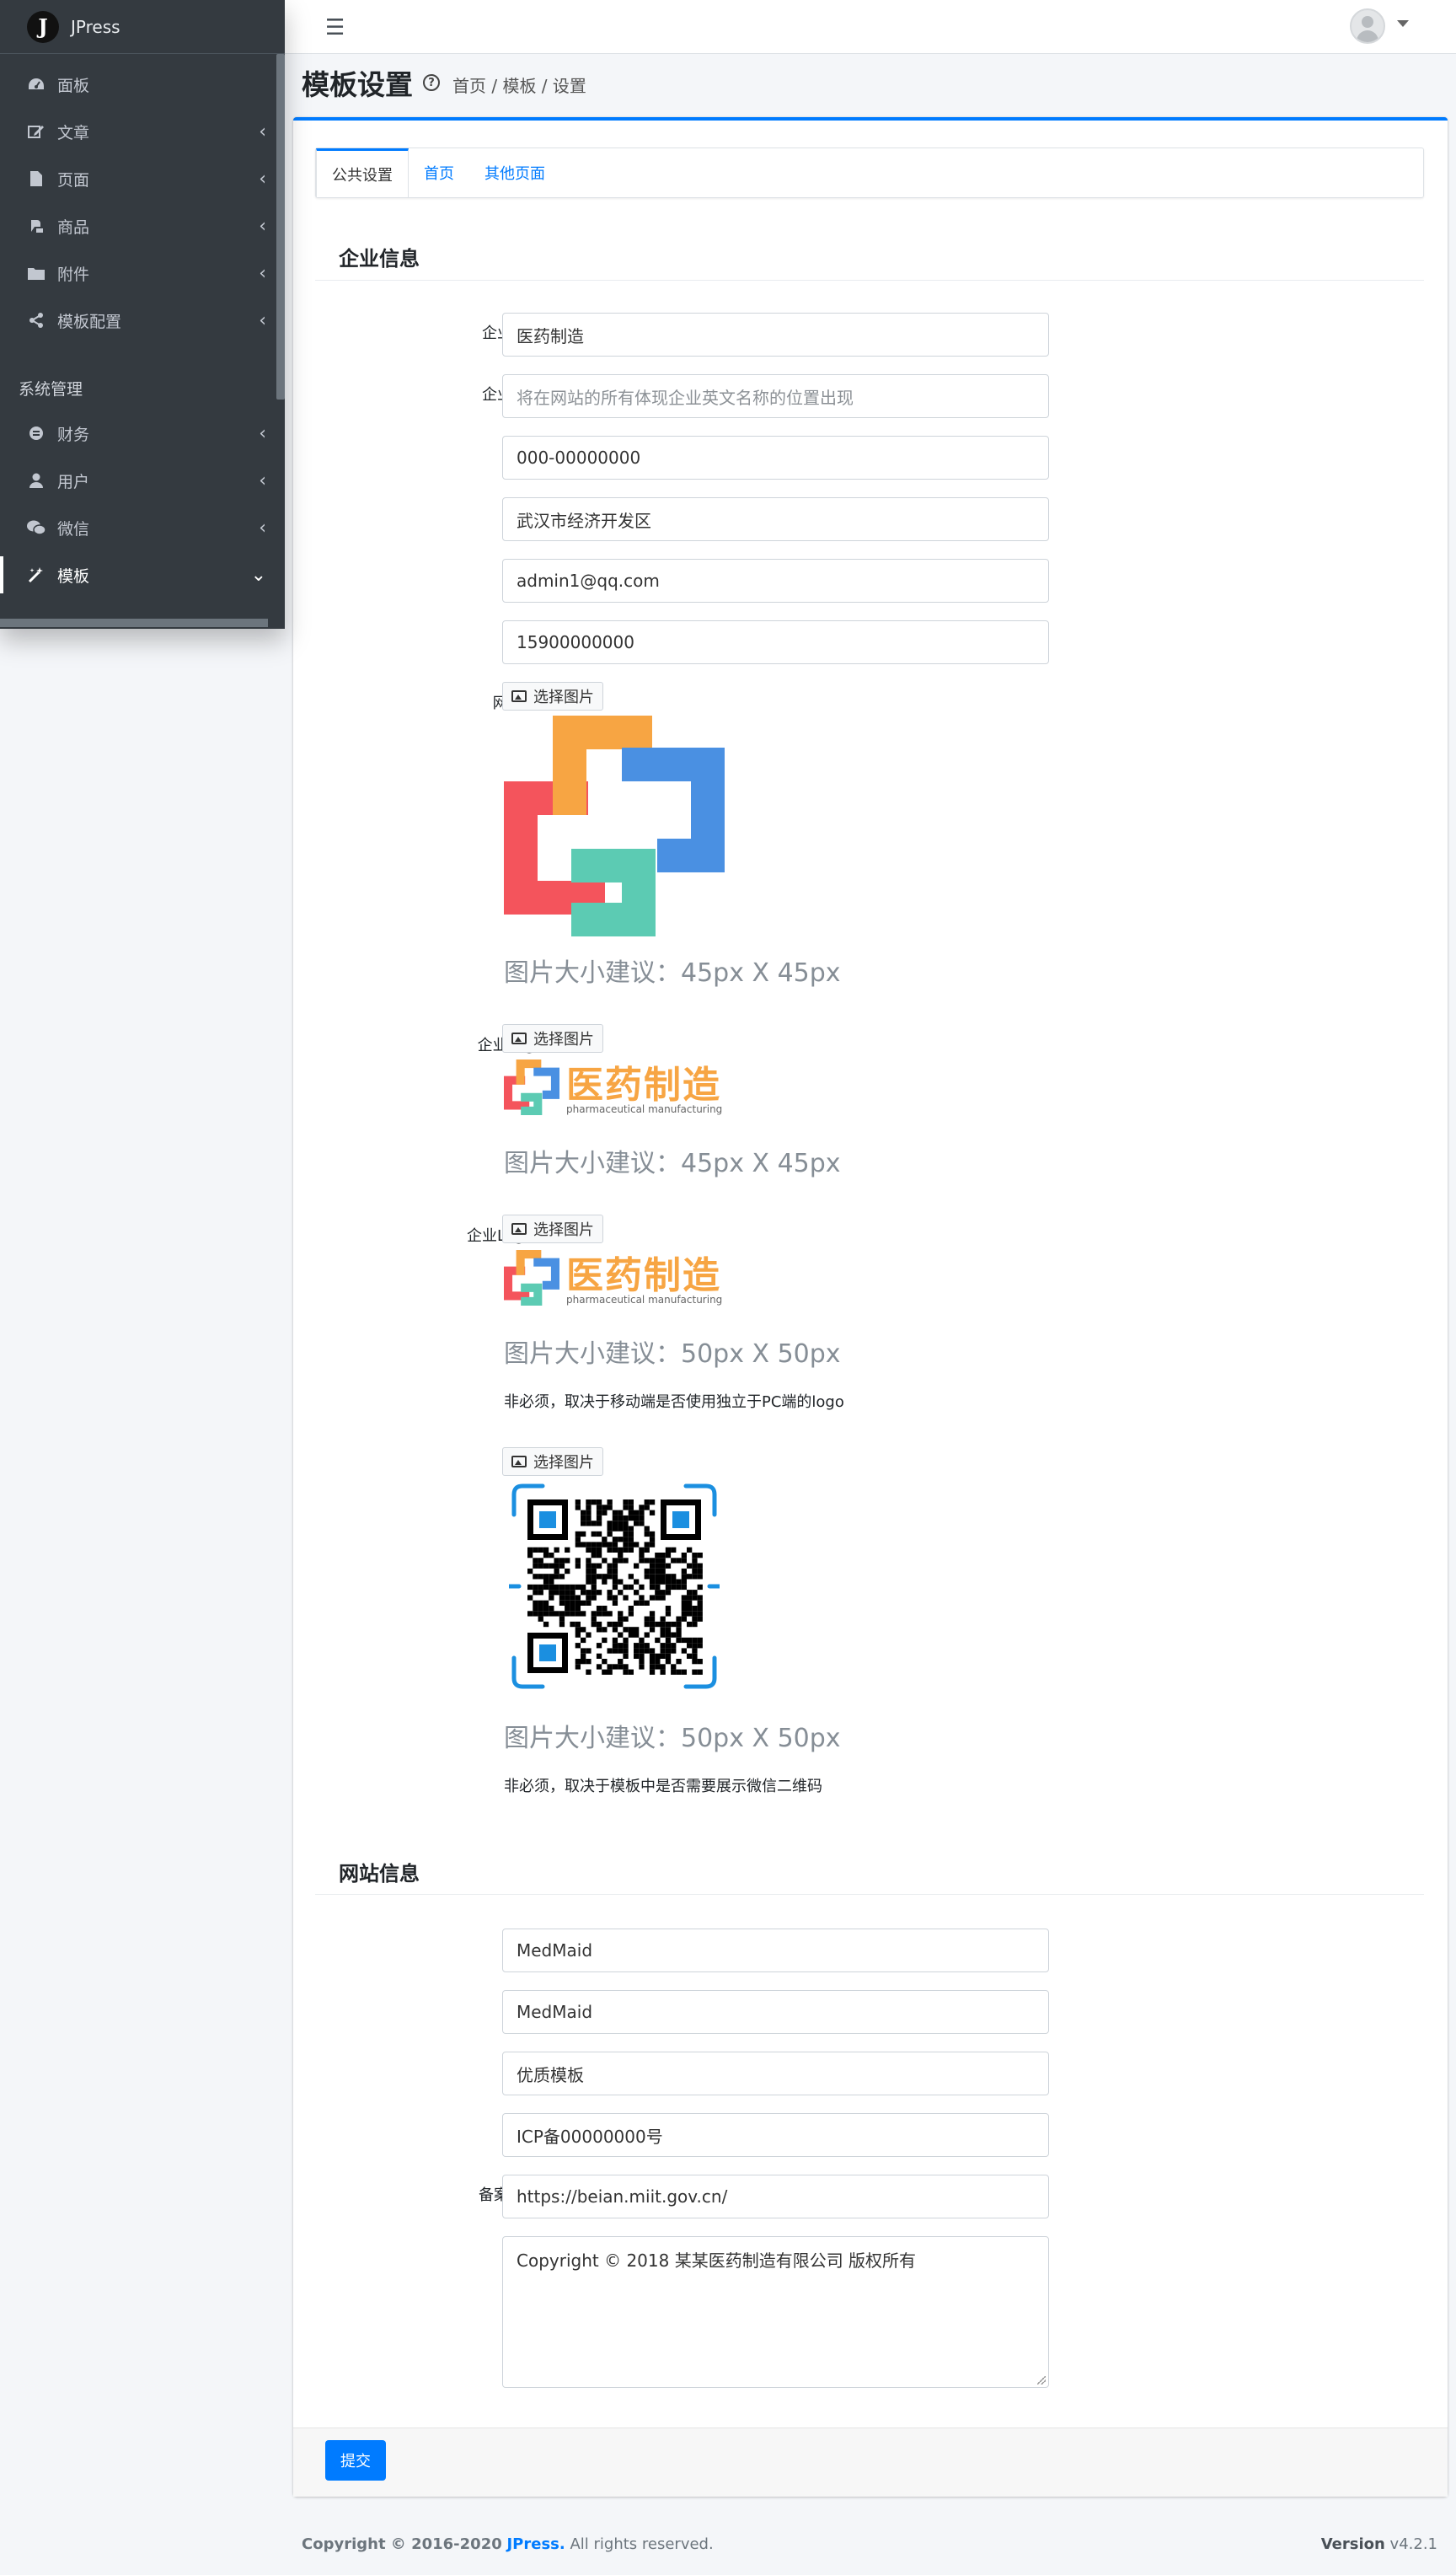  What do you see at coordinates (431, 82) in the screenshot?
I see `help-icon: ?` at bounding box center [431, 82].